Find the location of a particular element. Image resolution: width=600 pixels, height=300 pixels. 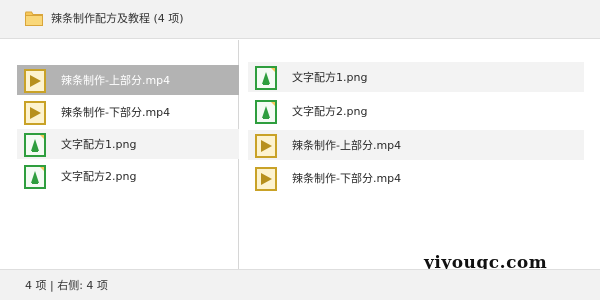

title-bar: 辣条制作配方及教程 (4 项) is located at coordinates (300, 19).